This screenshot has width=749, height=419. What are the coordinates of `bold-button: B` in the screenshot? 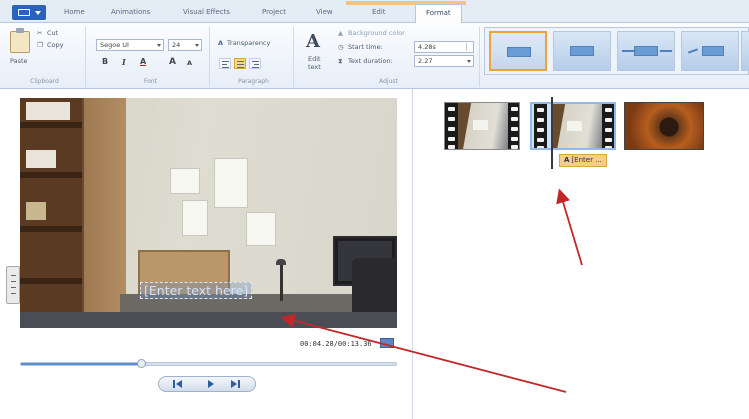 It's located at (105, 61).